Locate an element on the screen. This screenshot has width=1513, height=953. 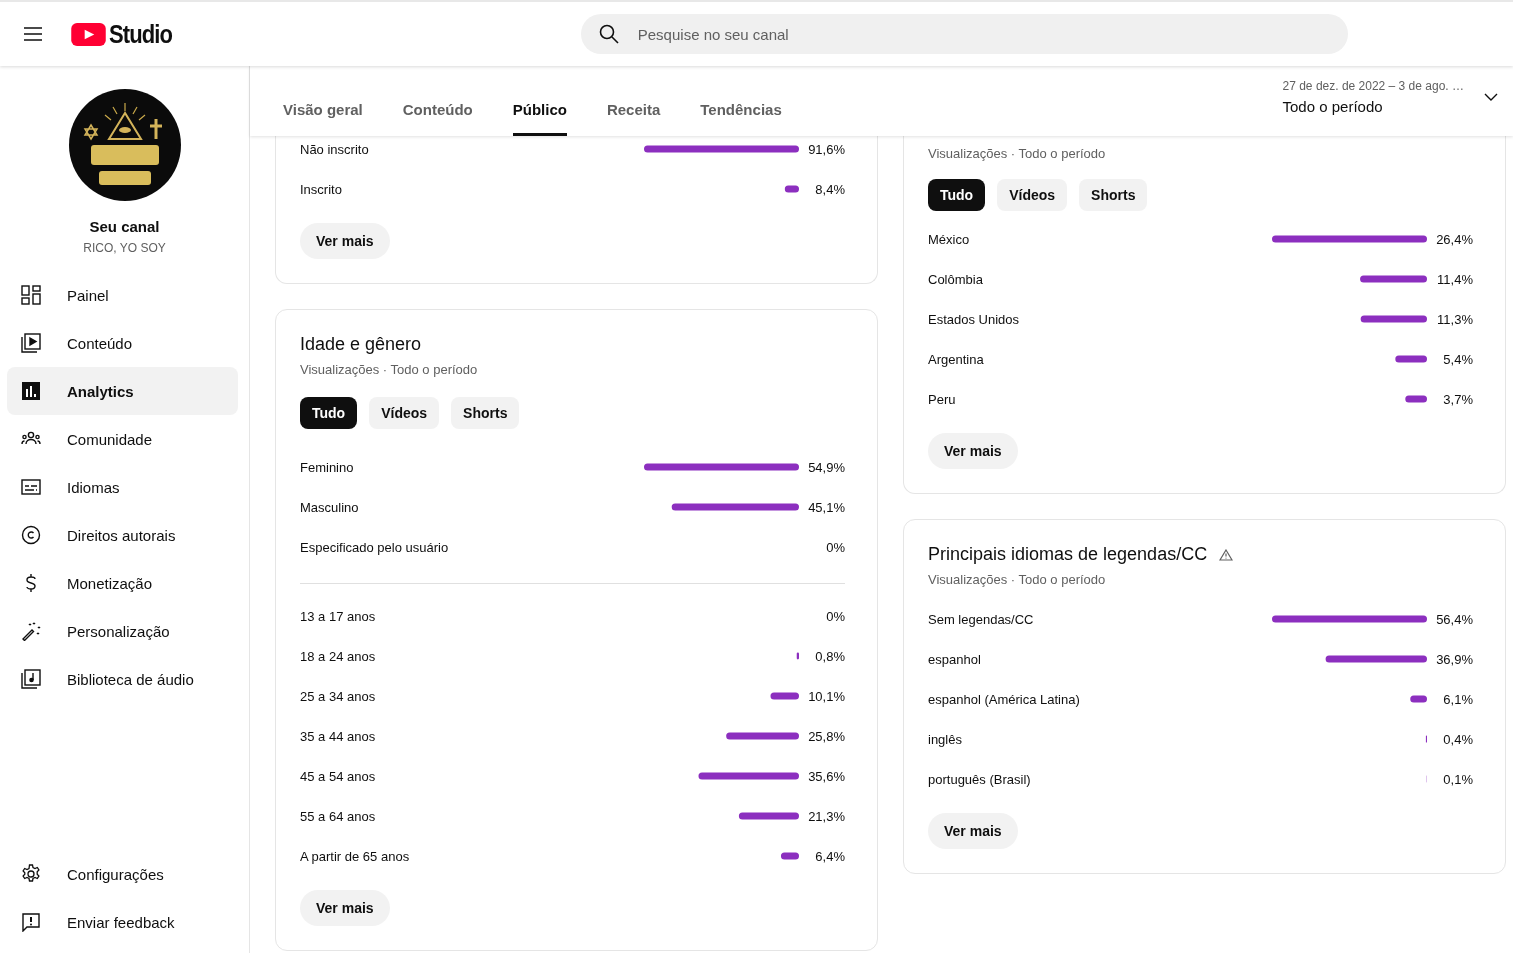
dashboard-icon is located at coordinates (31, 295).